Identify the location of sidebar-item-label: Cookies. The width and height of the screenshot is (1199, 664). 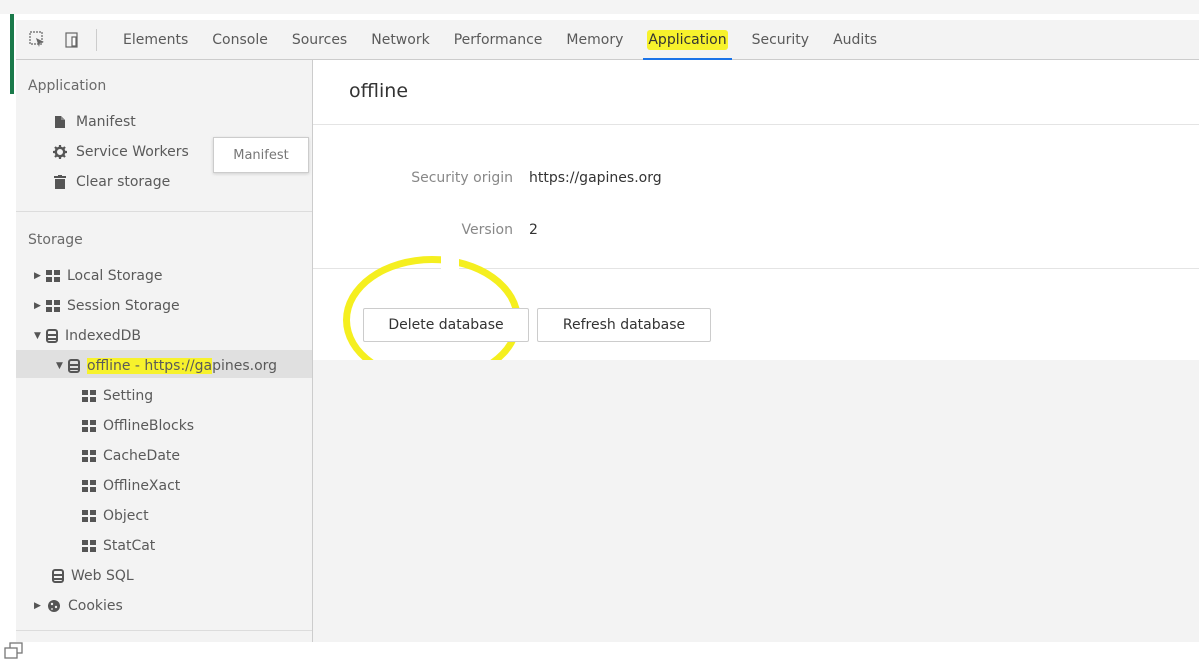
(95, 606).